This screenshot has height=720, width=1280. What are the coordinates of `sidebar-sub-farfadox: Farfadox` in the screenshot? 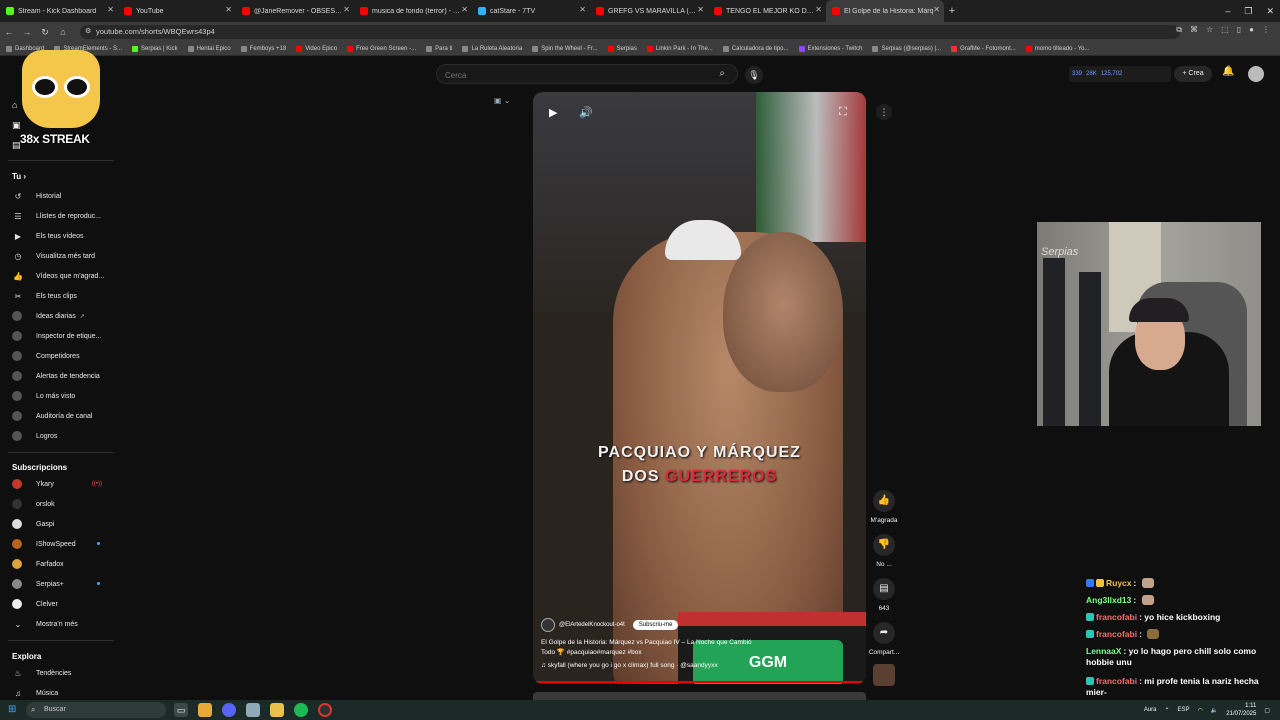 It's located at (58, 564).